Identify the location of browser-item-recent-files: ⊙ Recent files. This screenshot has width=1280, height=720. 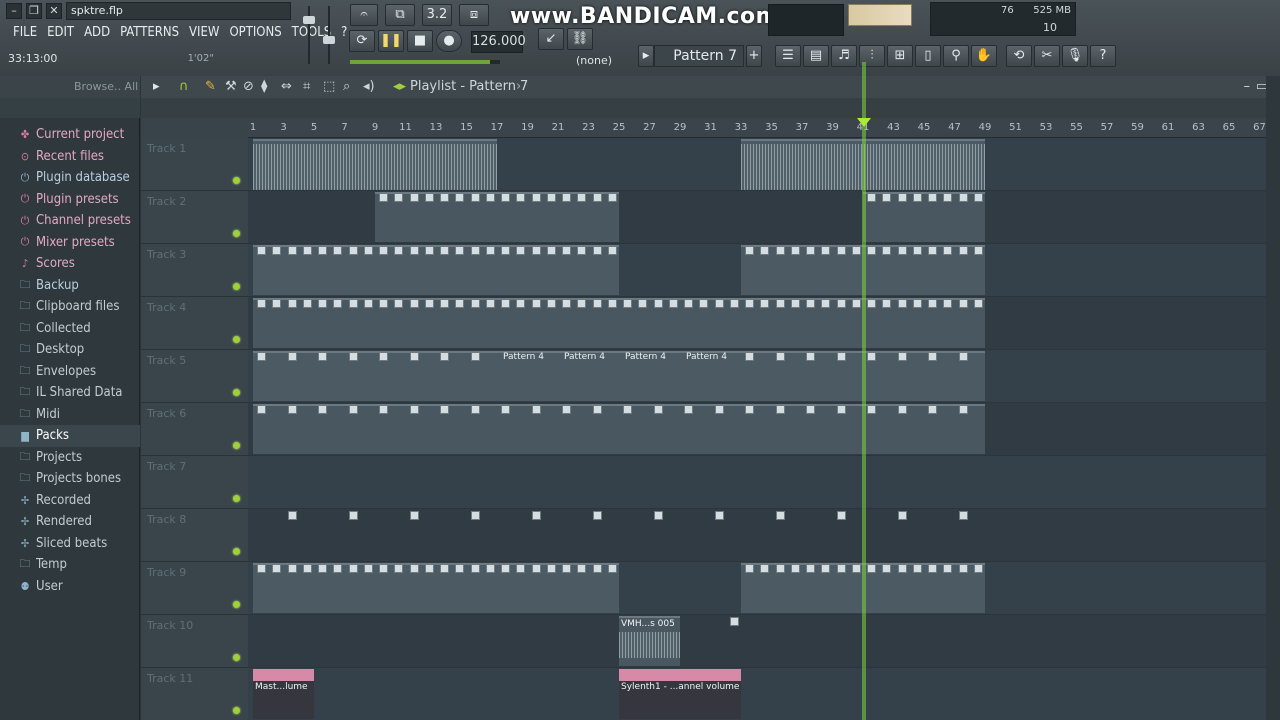
(70, 157).